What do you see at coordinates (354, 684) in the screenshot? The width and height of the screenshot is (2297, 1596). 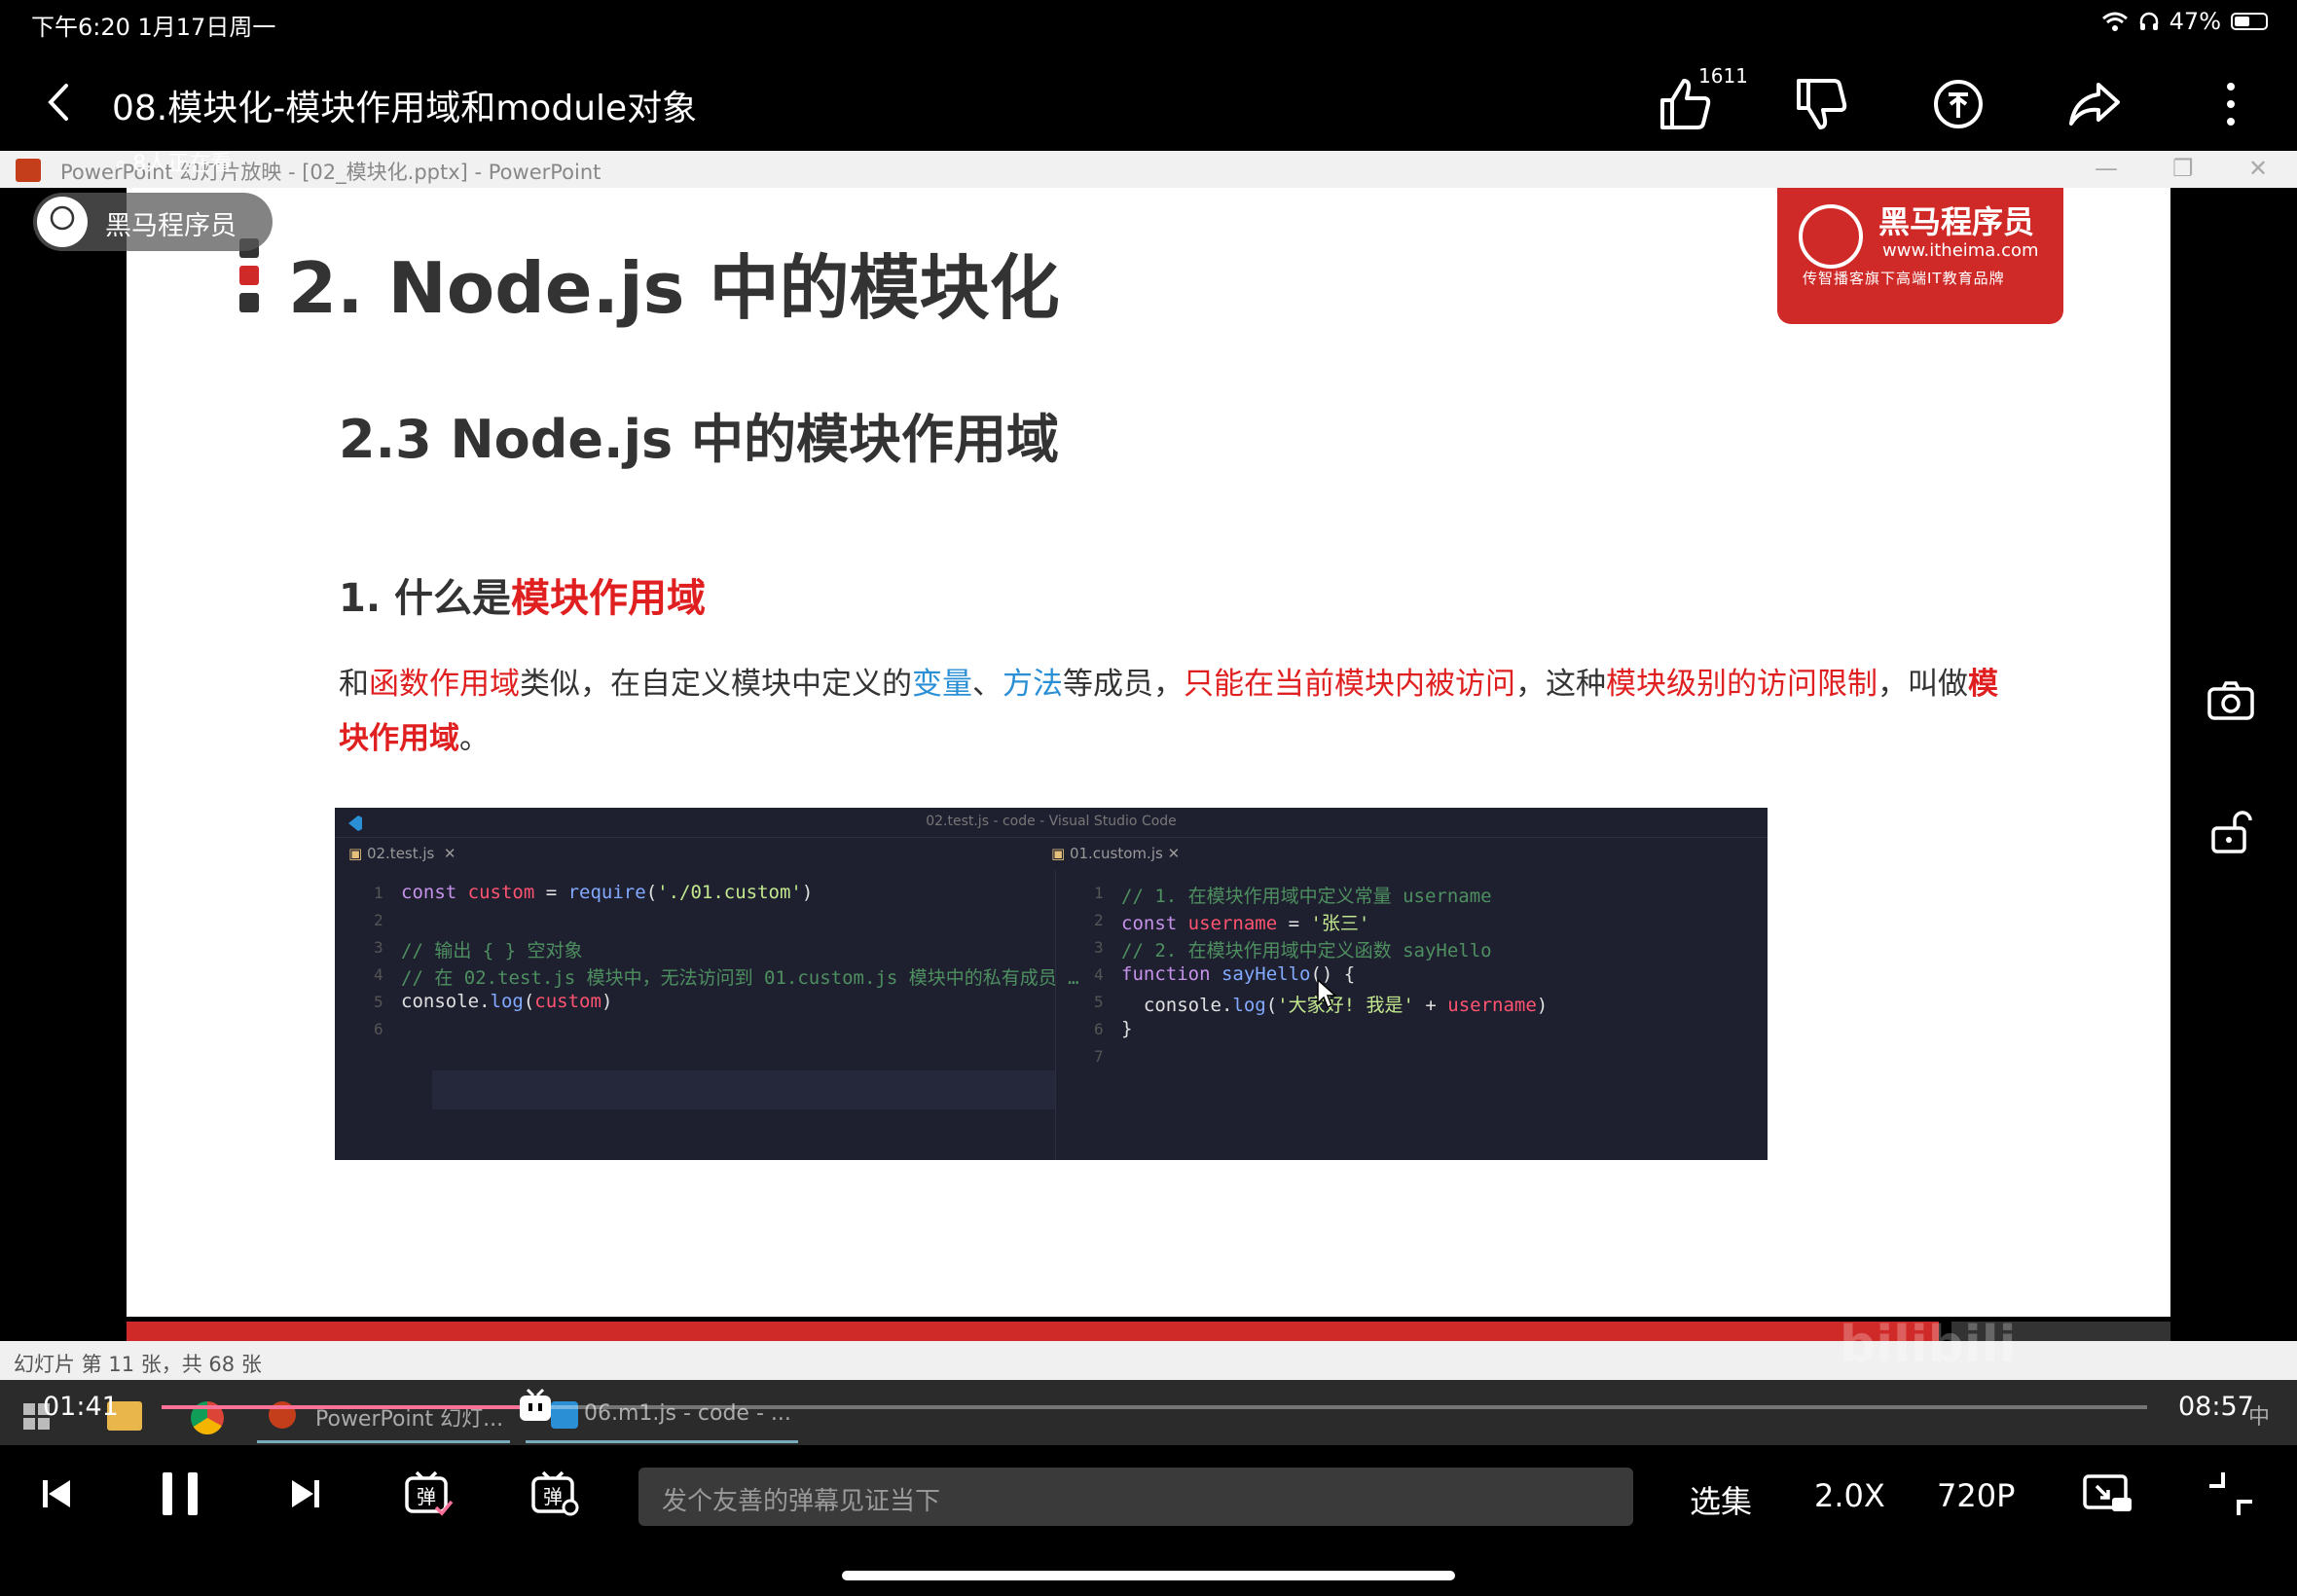 I see `para-text: 和` at bounding box center [354, 684].